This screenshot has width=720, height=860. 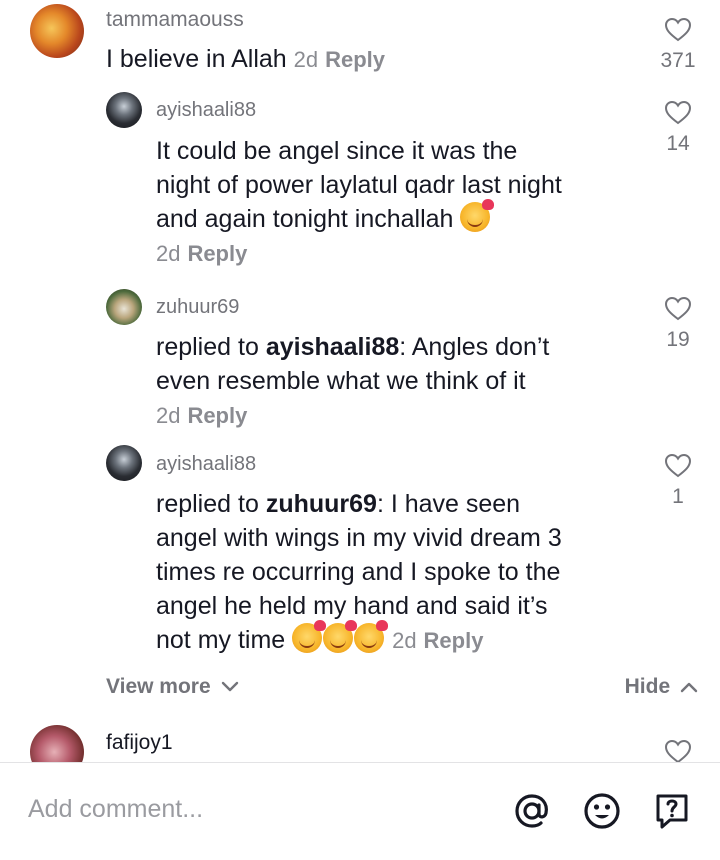 I want to click on view-more-label: View more, so click(x=158, y=686).